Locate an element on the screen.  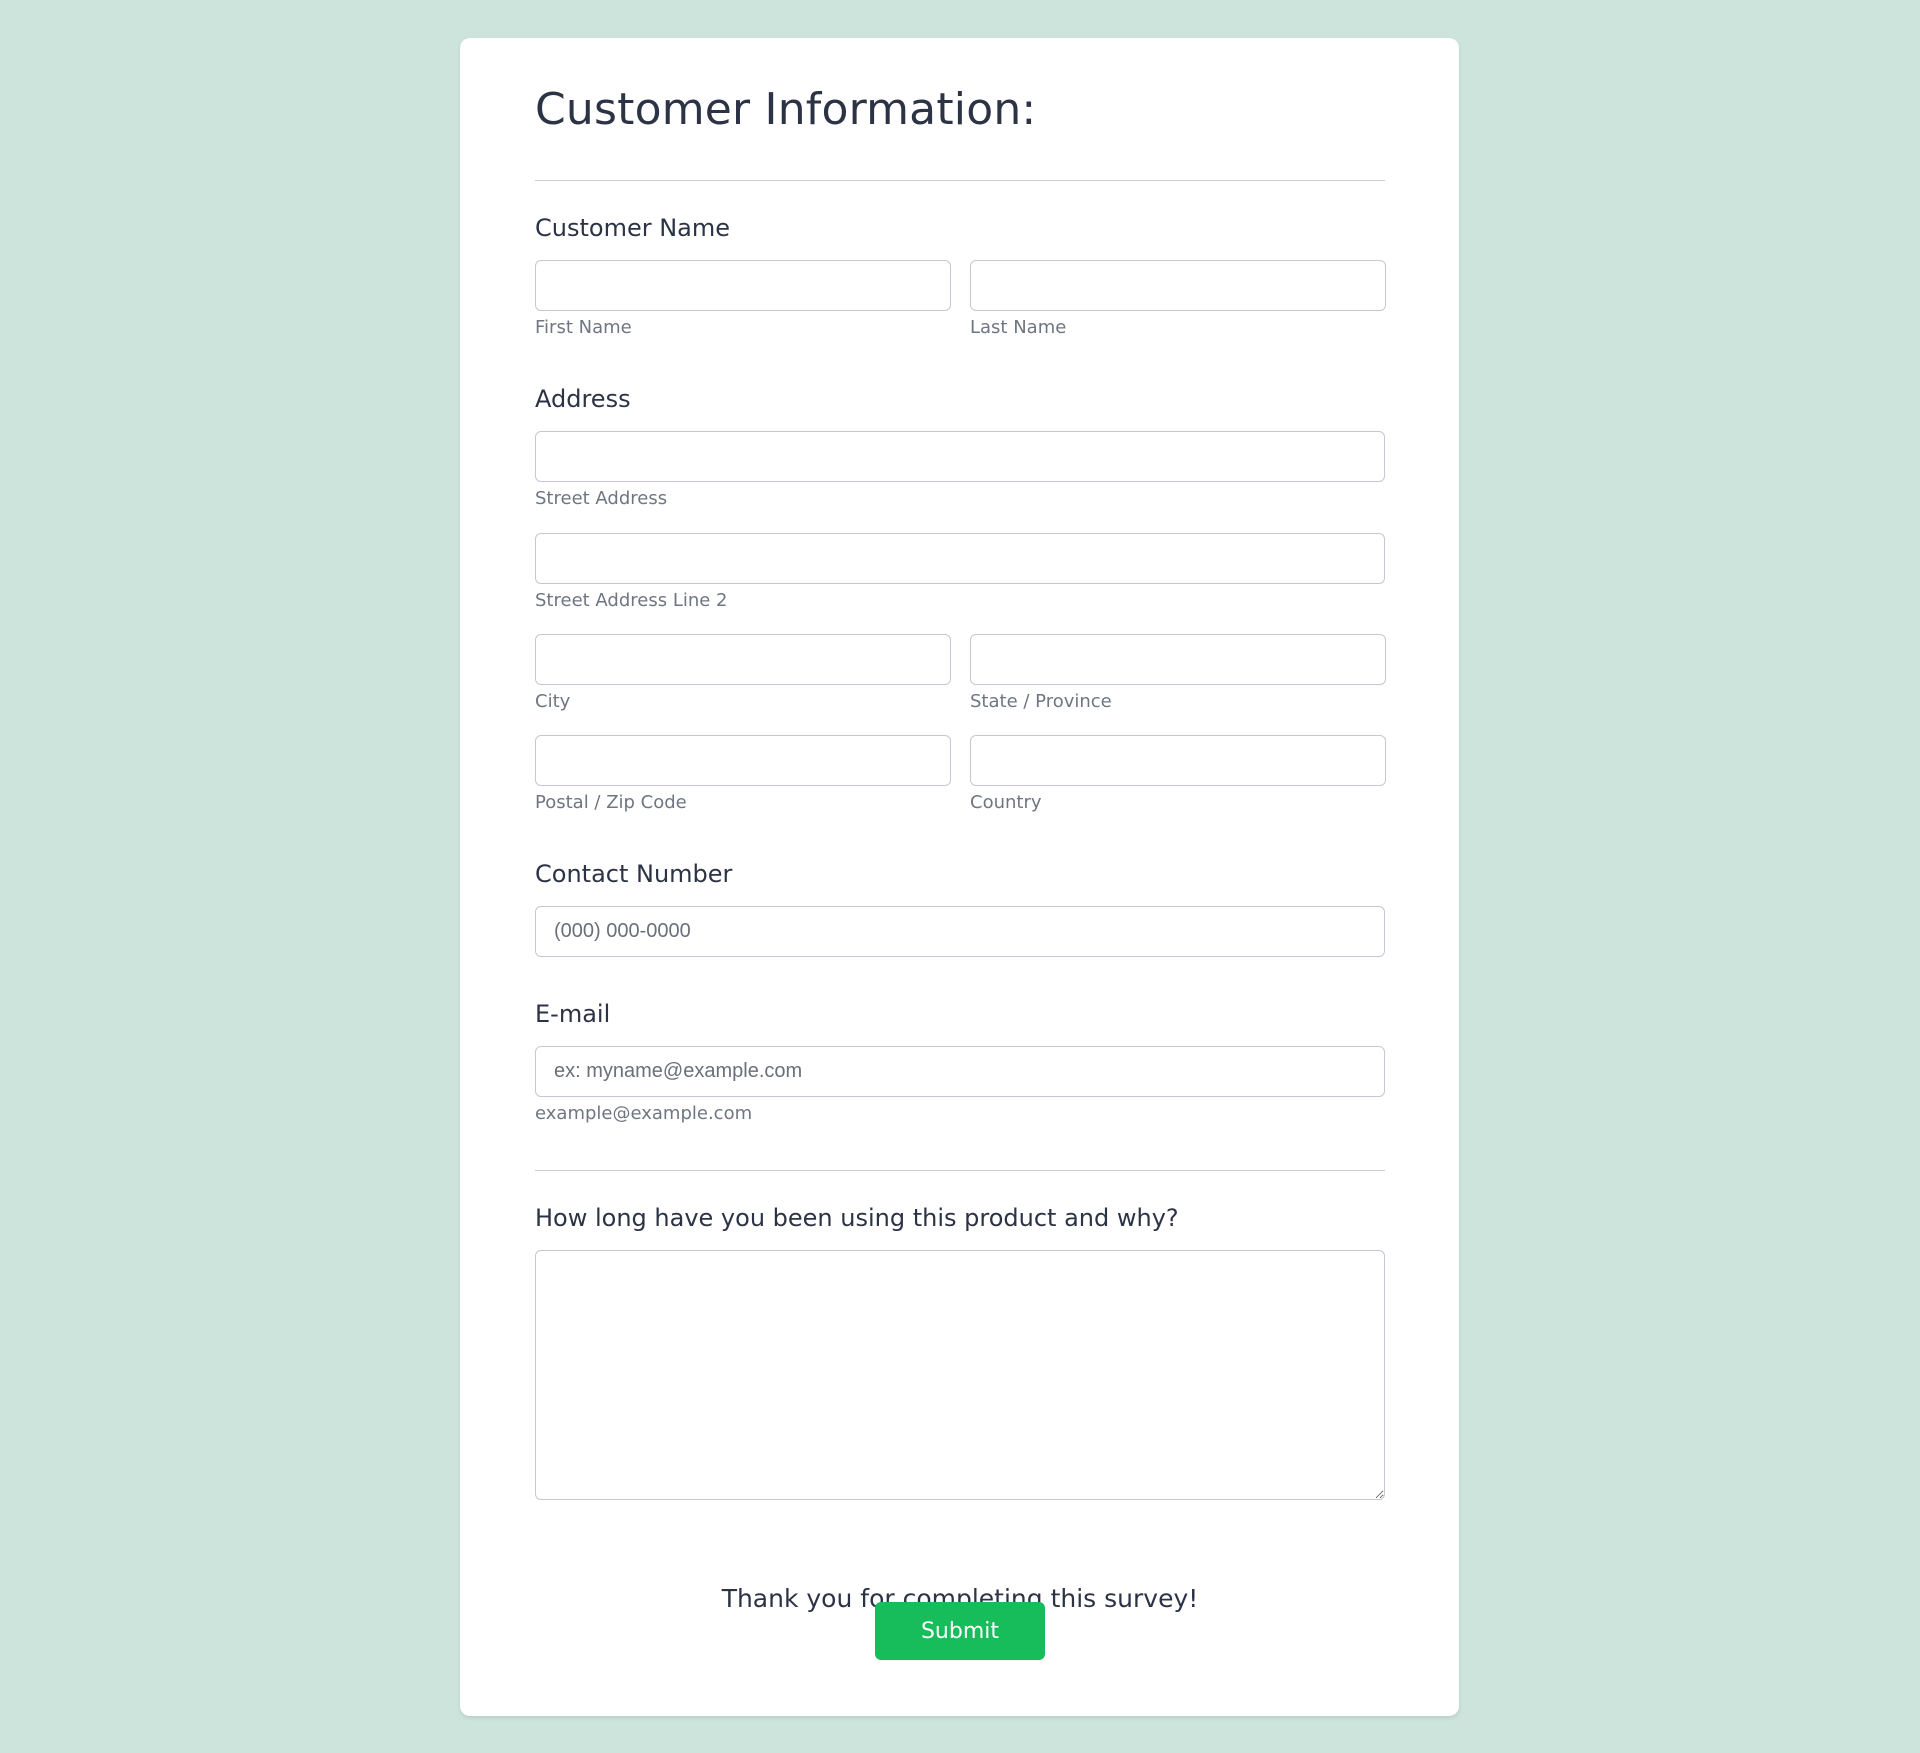
form-title: Customer Information: is located at coordinates (786, 109).